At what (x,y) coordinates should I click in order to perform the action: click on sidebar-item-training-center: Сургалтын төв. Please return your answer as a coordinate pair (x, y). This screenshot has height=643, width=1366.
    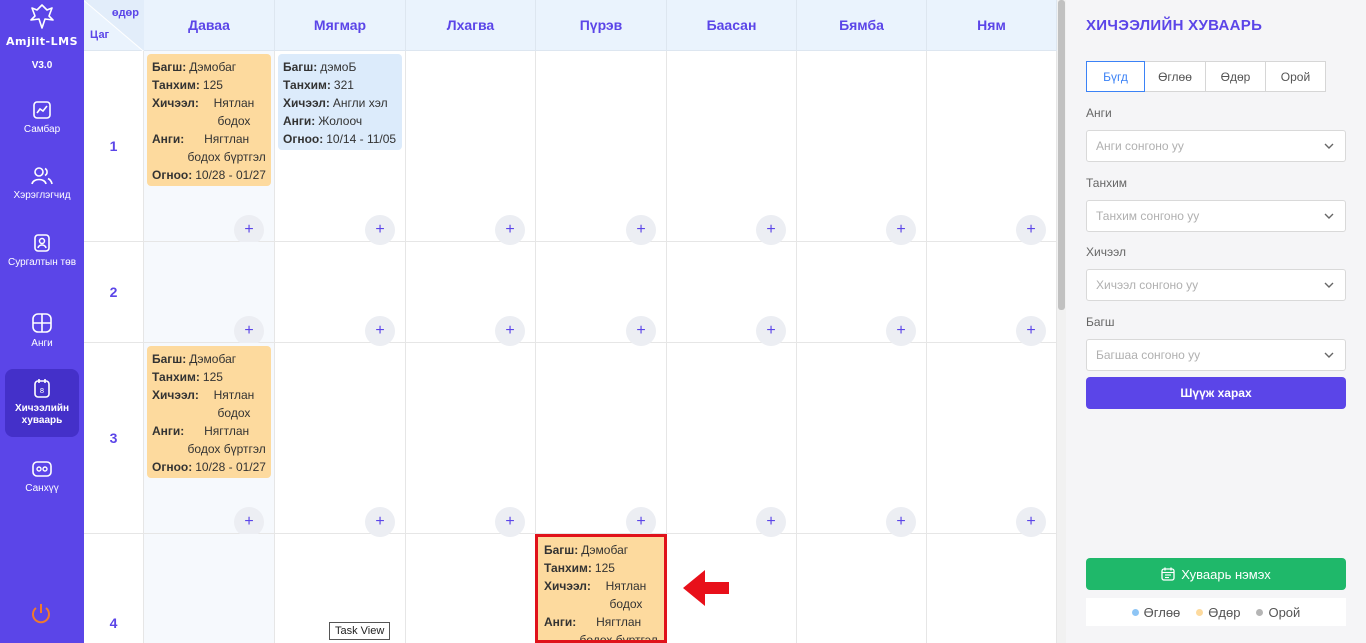
    Looking at the image, I should click on (42, 259).